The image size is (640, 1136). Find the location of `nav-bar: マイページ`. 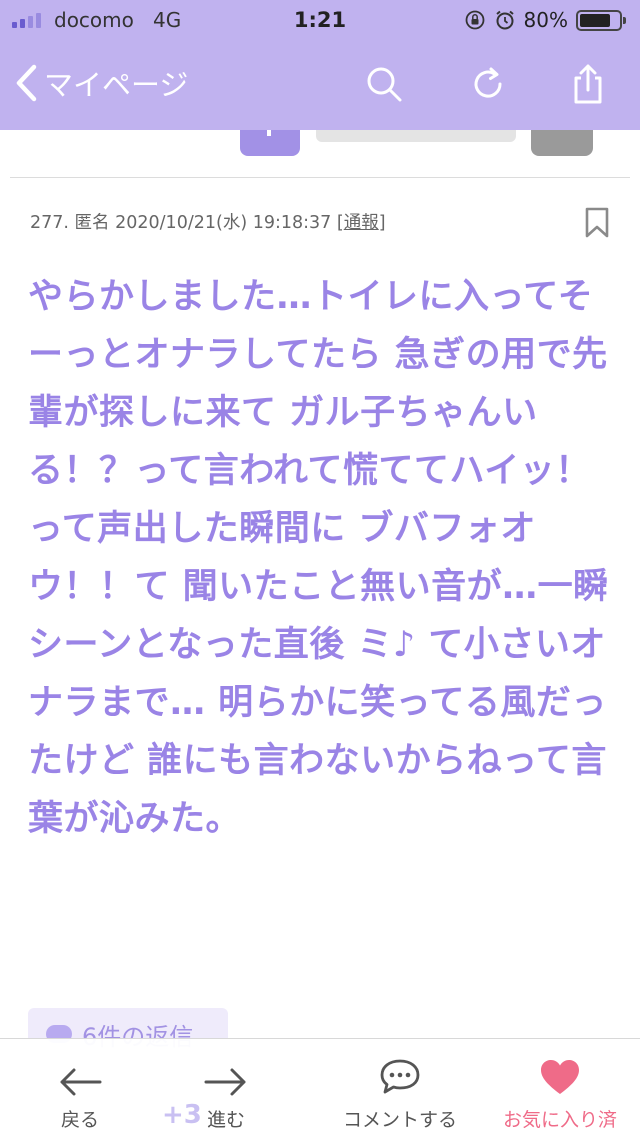

nav-bar: マイページ is located at coordinates (320, 86).